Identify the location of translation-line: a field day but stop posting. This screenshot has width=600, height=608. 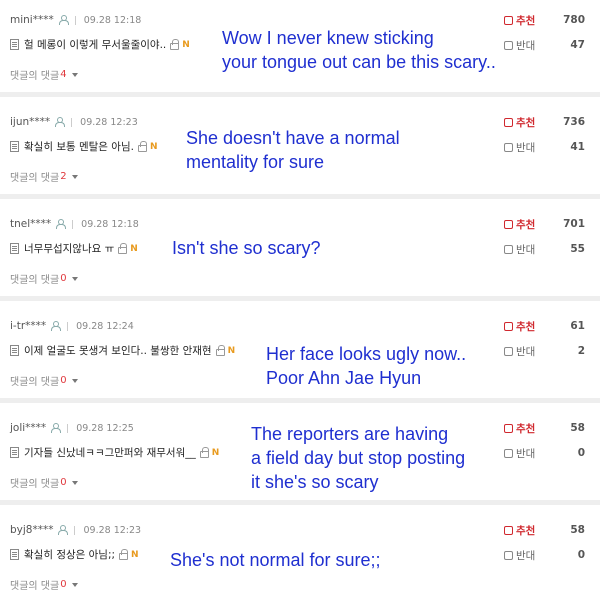
(358, 458).